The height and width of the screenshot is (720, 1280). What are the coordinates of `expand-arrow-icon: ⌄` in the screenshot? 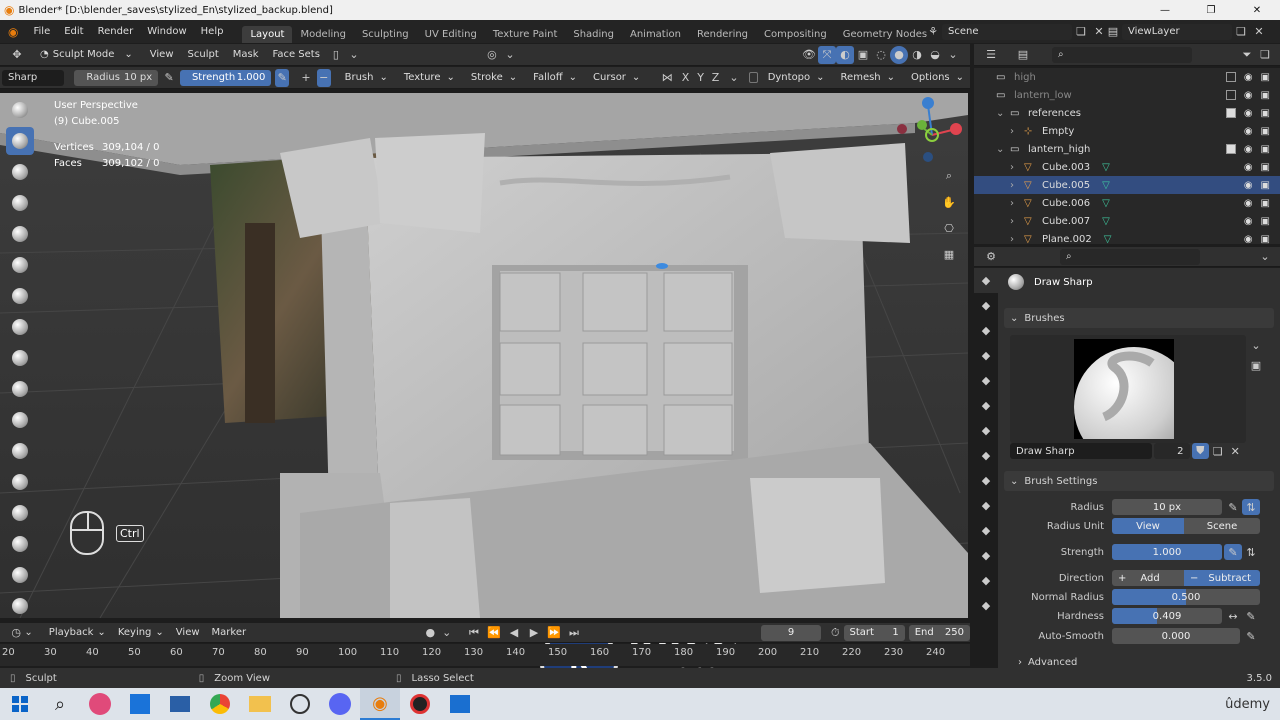 It's located at (1003, 113).